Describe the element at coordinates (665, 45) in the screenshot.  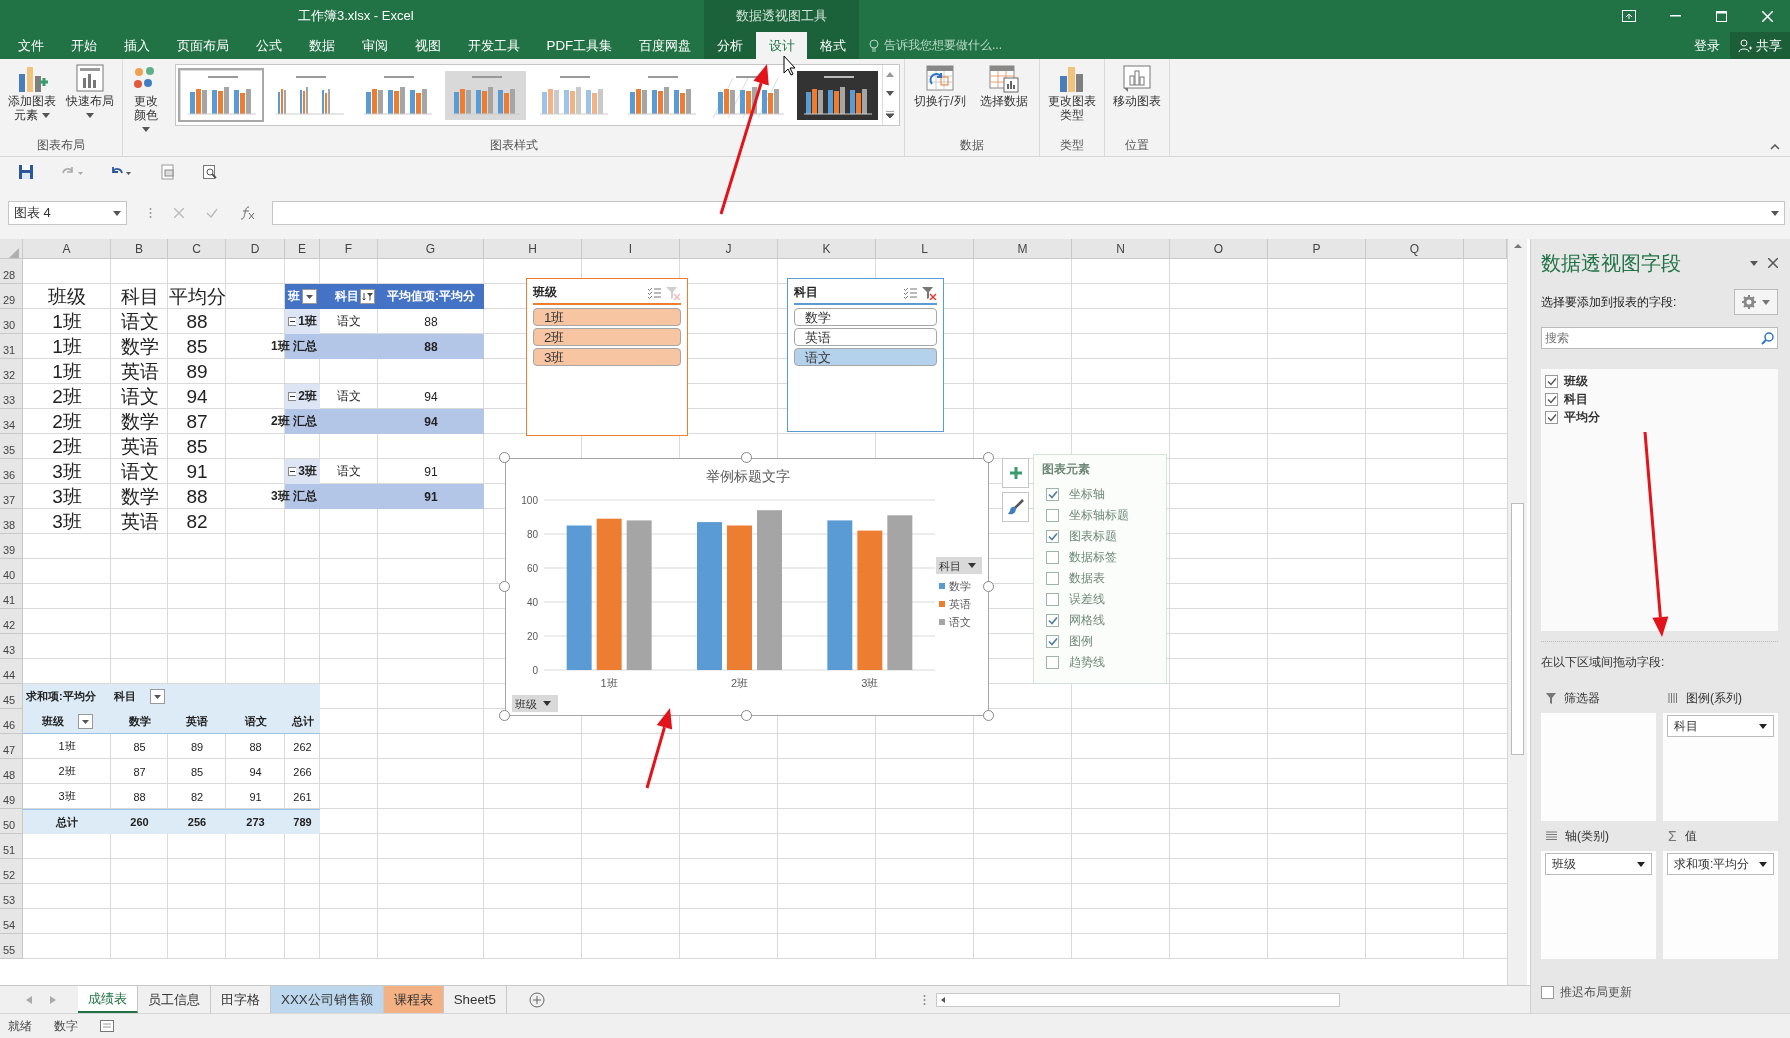
I see `ribbon-tab: 百度网盘` at that location.